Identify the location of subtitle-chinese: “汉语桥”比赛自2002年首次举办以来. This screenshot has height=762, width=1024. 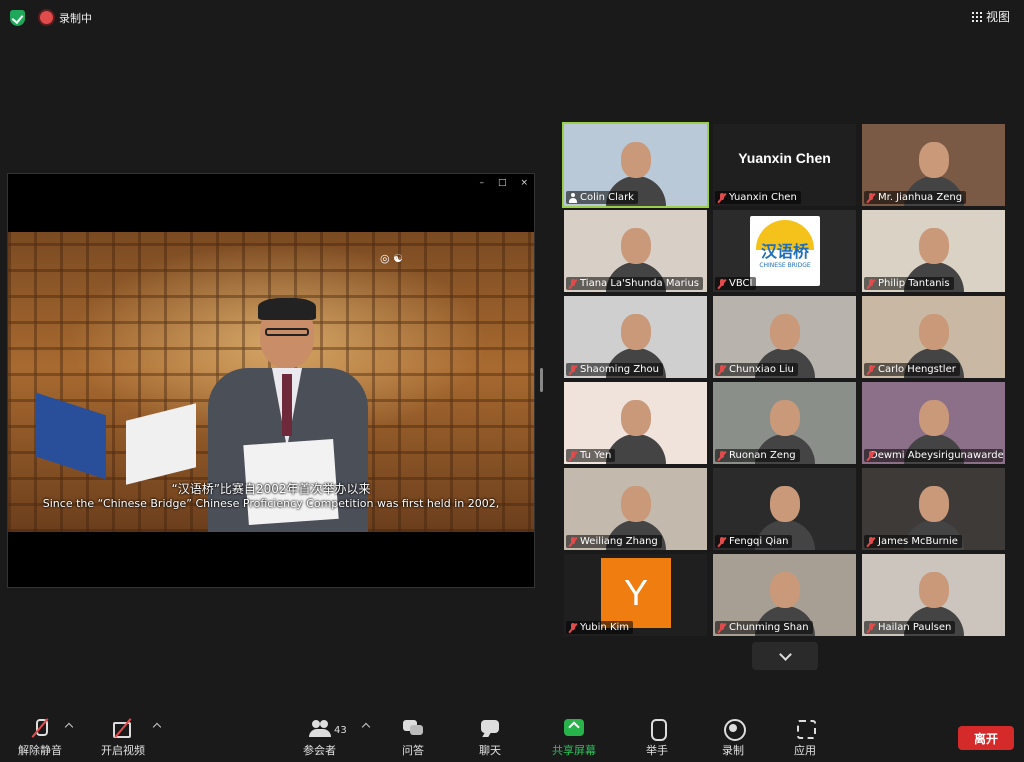
(271, 489).